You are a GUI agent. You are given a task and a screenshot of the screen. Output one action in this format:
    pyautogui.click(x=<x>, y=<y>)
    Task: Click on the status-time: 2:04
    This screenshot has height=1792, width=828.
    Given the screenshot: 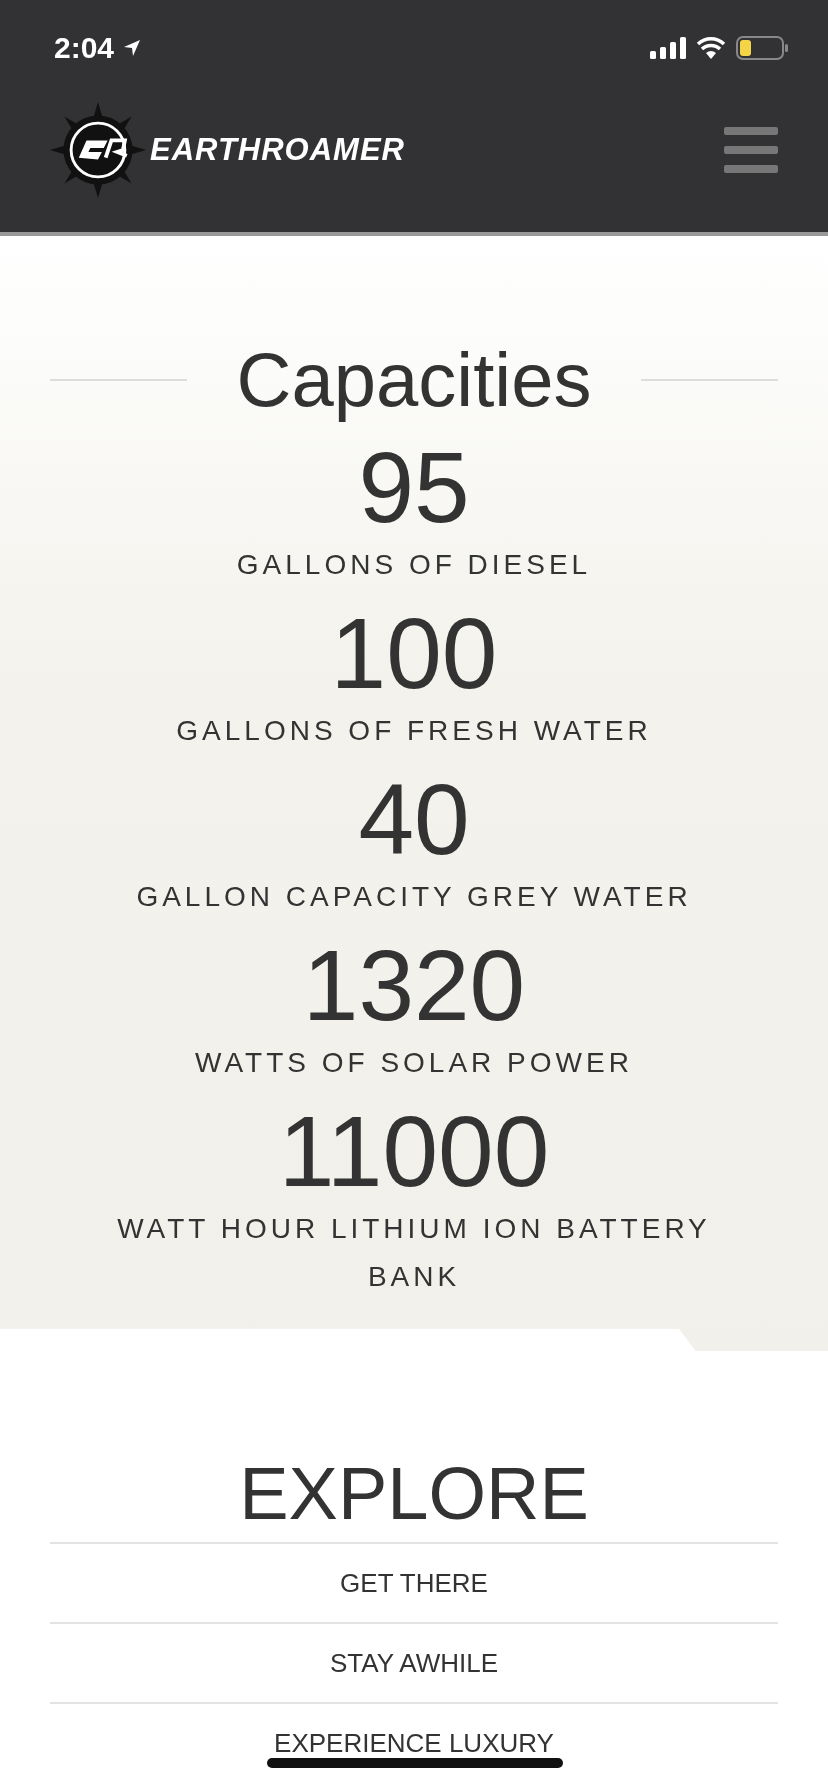 What is the action you would take?
    pyautogui.click(x=84, y=48)
    